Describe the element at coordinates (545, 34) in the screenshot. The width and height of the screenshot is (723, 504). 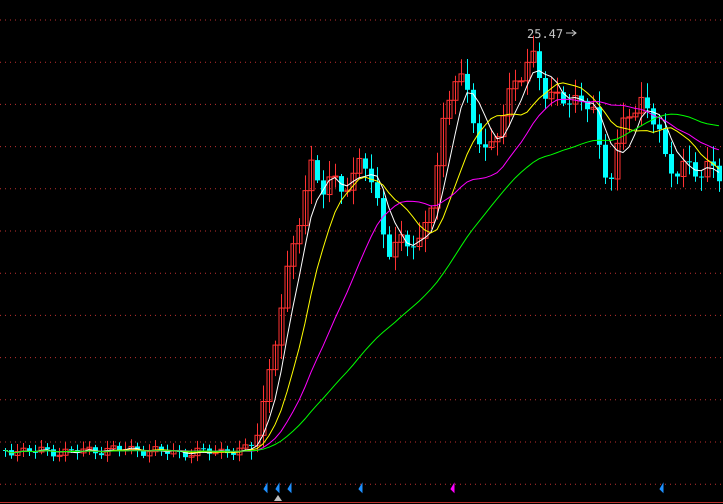
I see `price-label: 25.47` at that location.